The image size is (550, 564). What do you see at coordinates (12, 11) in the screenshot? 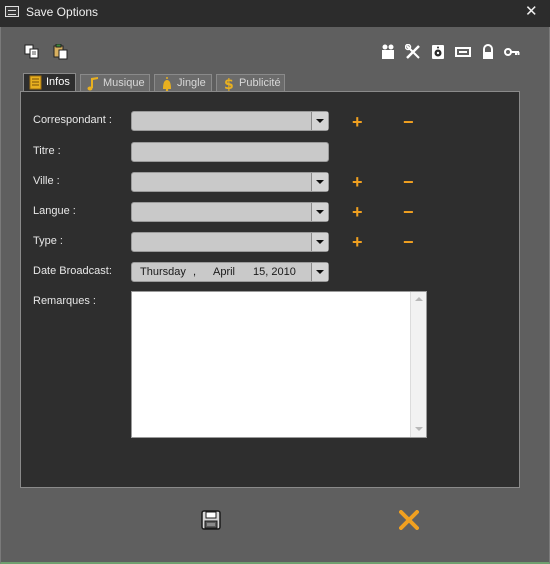
I see `app-icon` at bounding box center [12, 11].